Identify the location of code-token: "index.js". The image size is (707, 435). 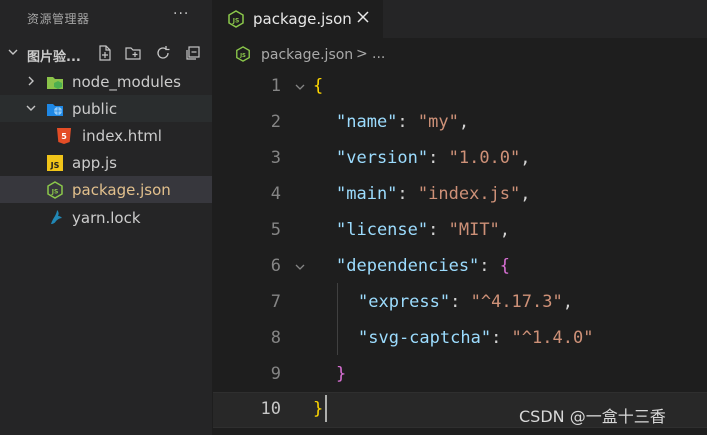
(469, 194).